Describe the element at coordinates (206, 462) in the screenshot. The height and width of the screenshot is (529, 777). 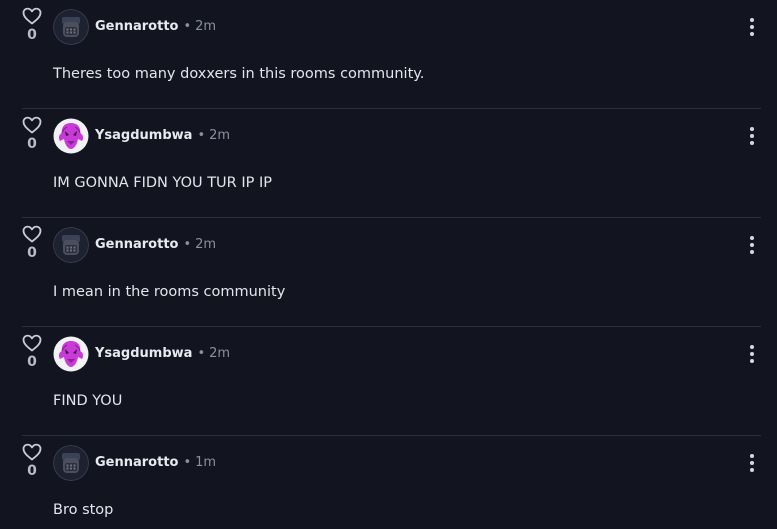
I see `timestamp: 1m` at that location.